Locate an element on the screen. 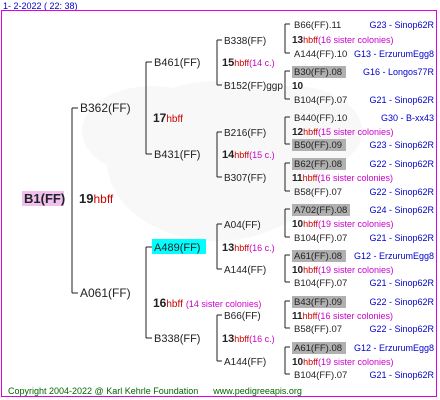 This screenshot has height=400, width=440. svg-text: 13hbff(16 sister colonies) is located at coordinates (343, 40).